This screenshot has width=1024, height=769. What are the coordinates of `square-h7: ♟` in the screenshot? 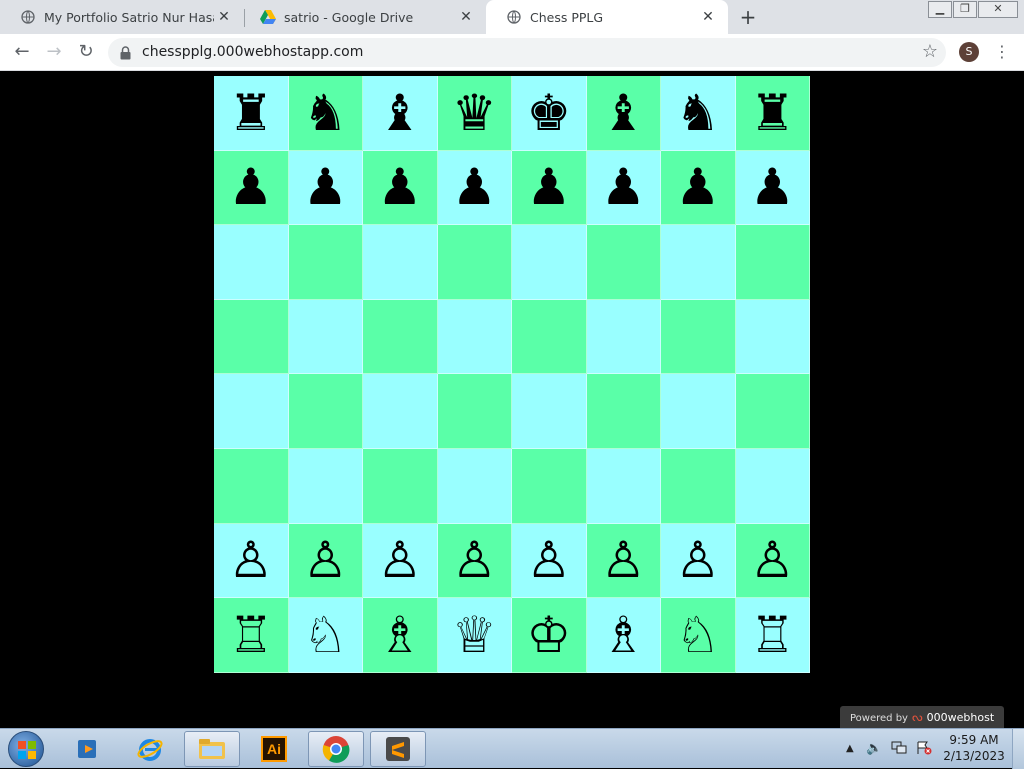 It's located at (772, 188).